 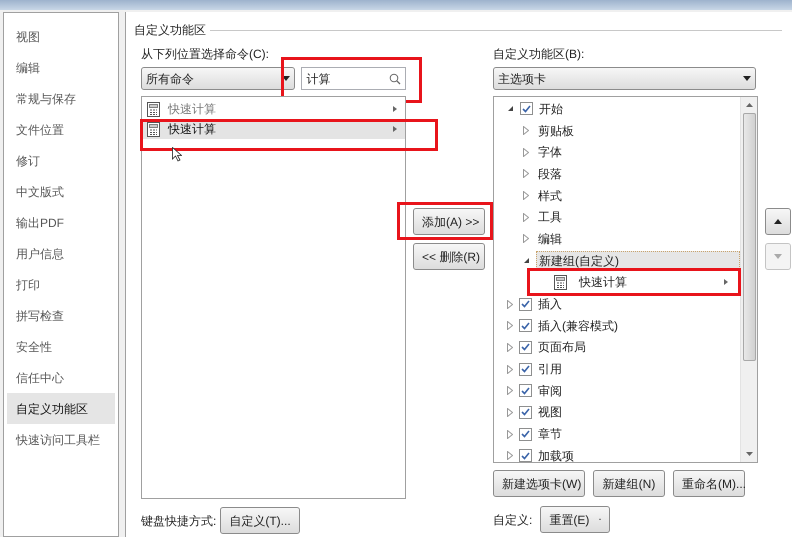 What do you see at coordinates (551, 109) in the screenshot?
I see `tree-item: 开始` at bounding box center [551, 109].